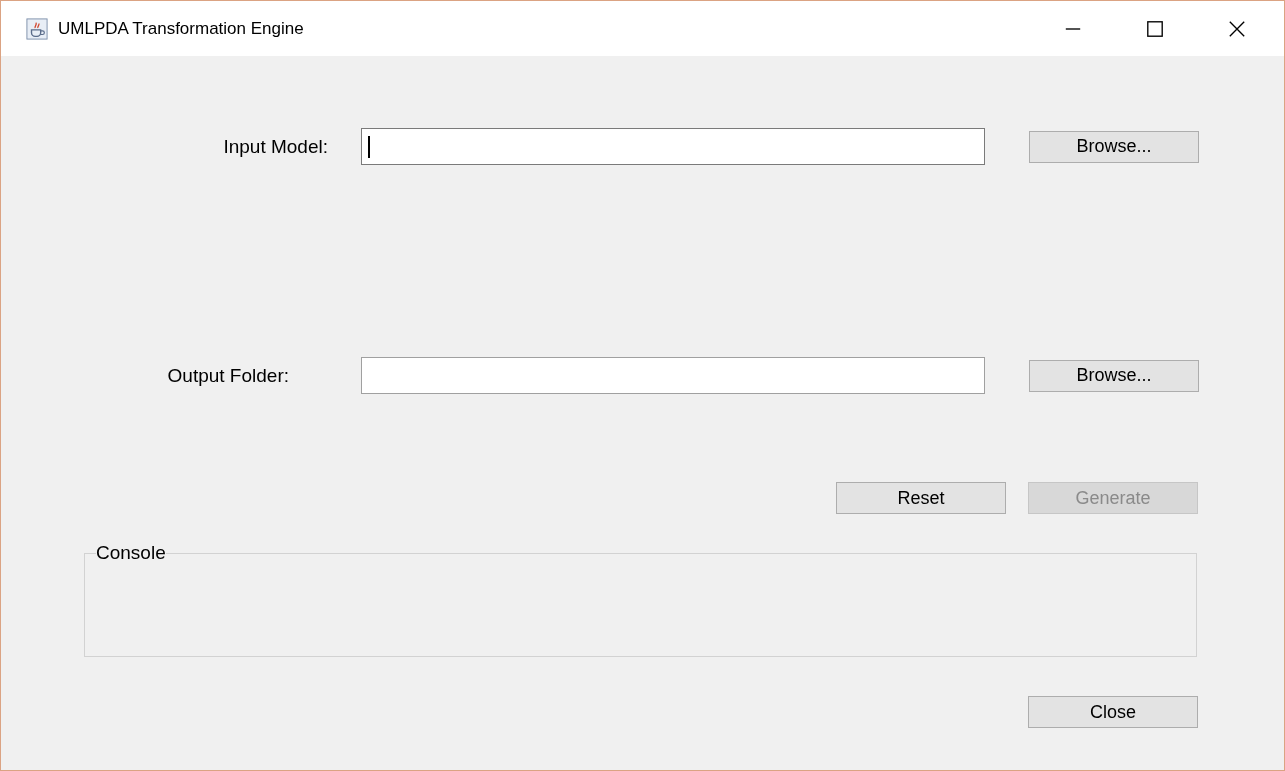 The height and width of the screenshot is (771, 1285). I want to click on action-button: Reset, so click(921, 498).